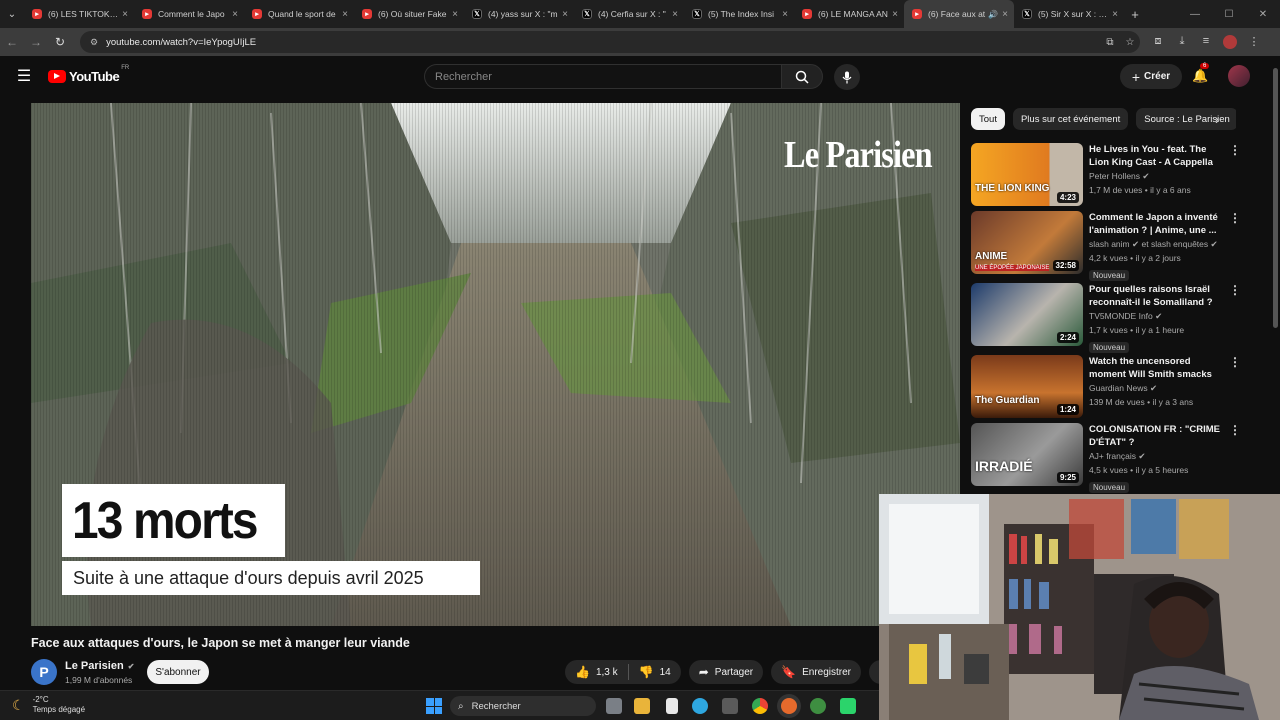 The image size is (1280, 720). Describe the element at coordinates (1027, 454) in the screenshot. I see `video-thumbnail: IRRADIÉ 9:25` at that location.